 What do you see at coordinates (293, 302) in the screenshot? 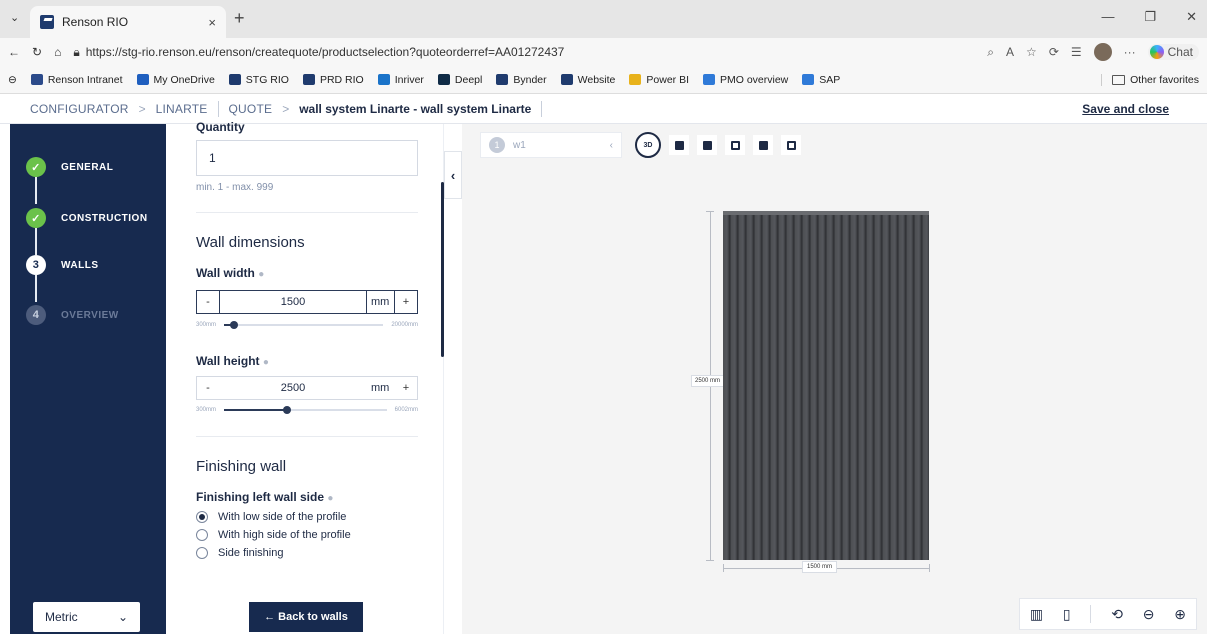
I see `wall-width-input: 1500` at bounding box center [293, 302].